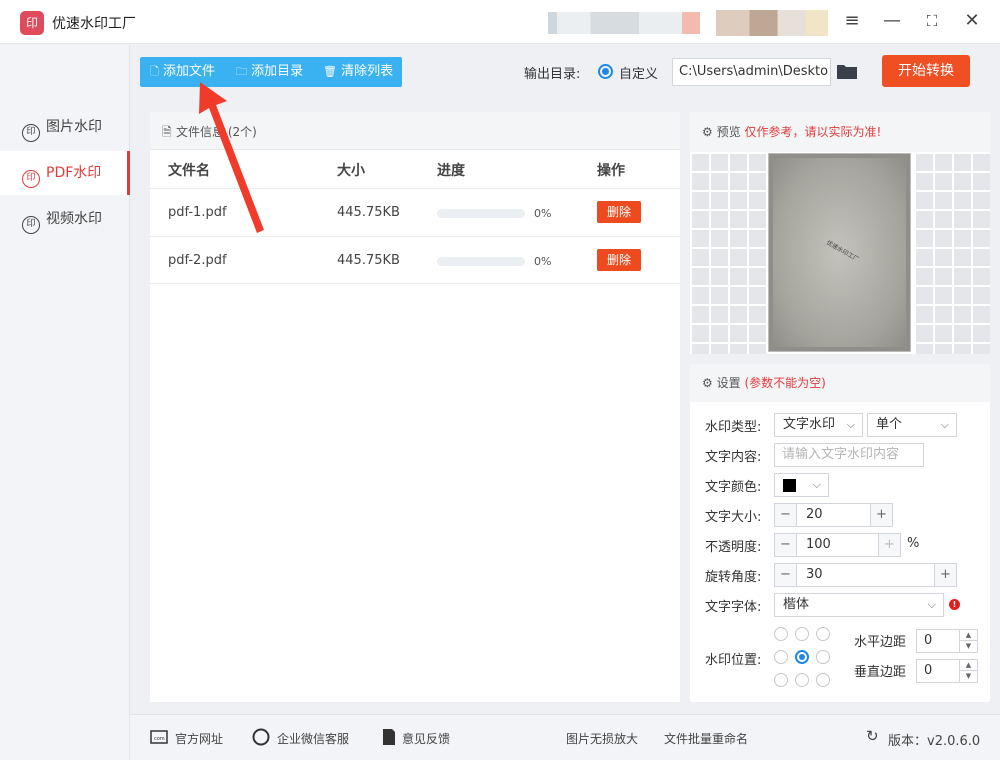 The height and width of the screenshot is (760, 1000). I want to click on sidebar-item-video-watermark: 印视频水印, so click(65, 219).